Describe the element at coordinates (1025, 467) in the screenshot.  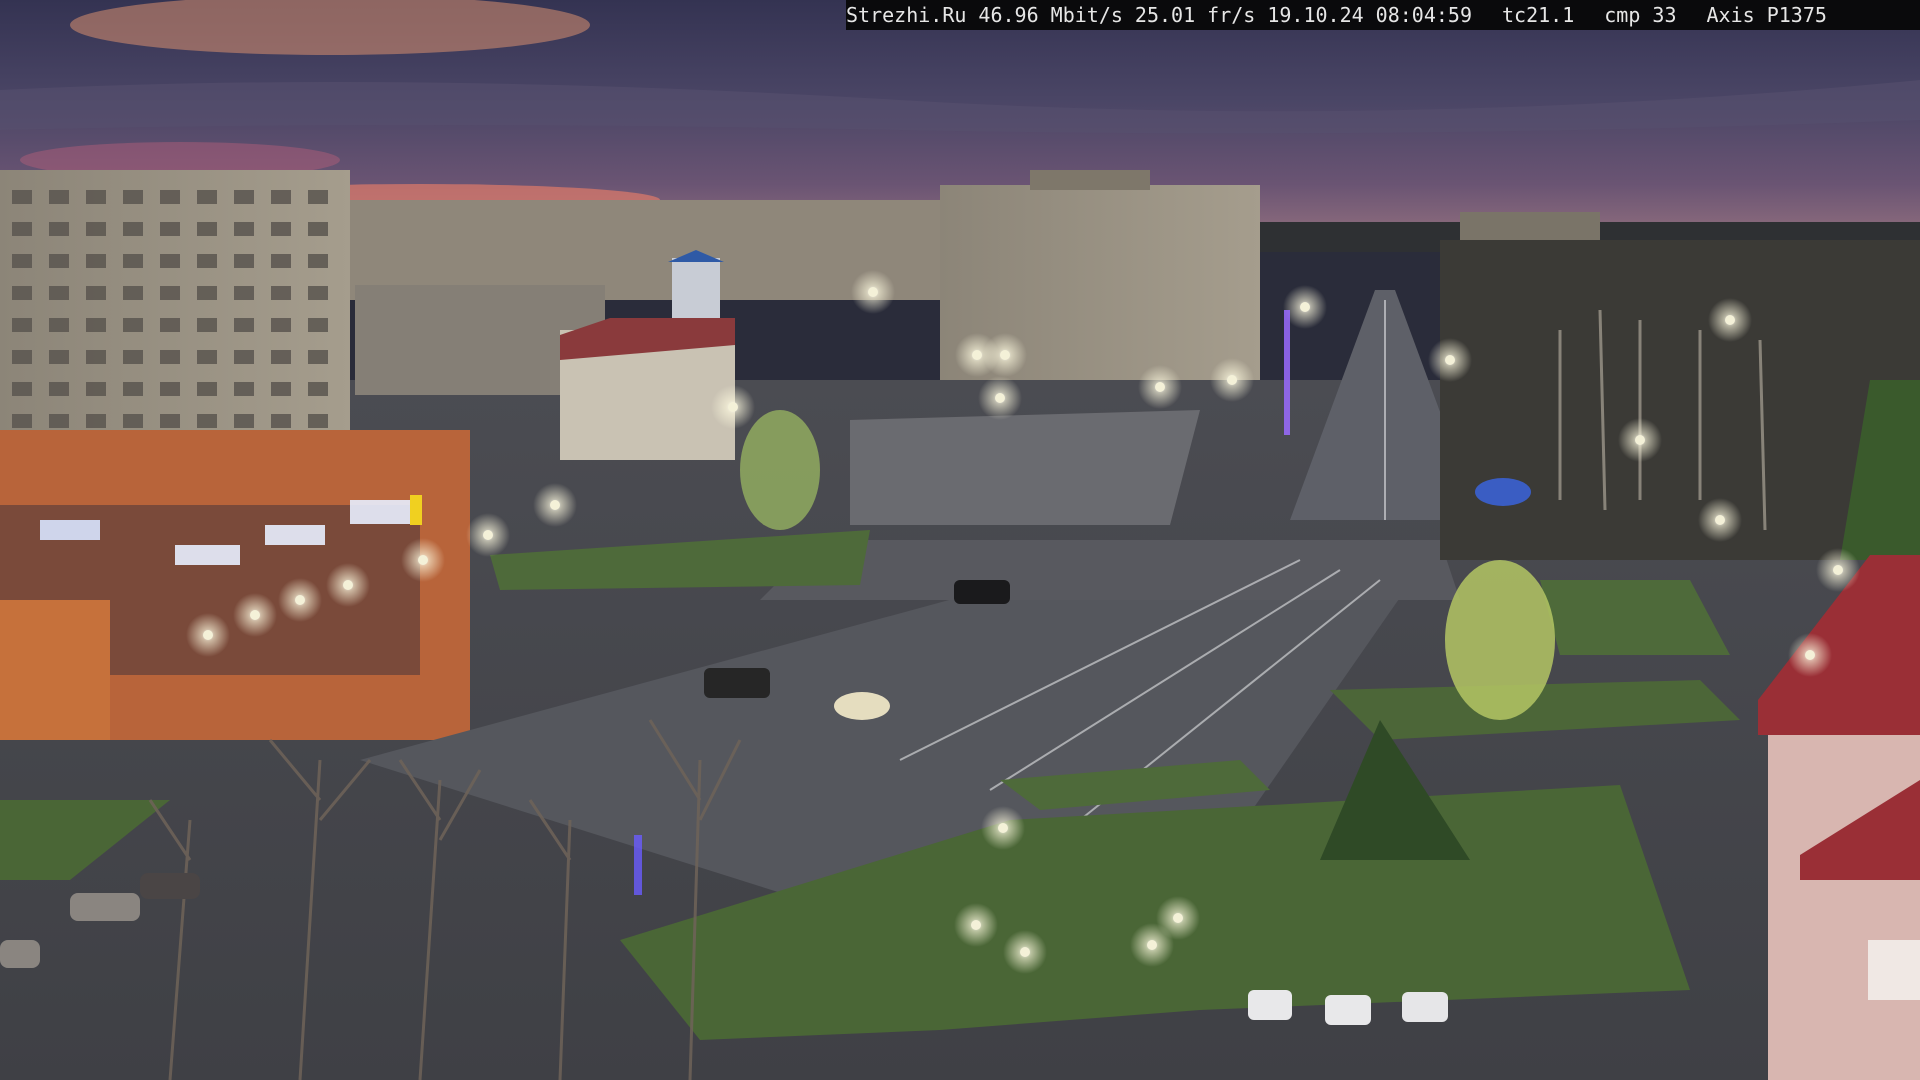
I see `plaza` at that location.